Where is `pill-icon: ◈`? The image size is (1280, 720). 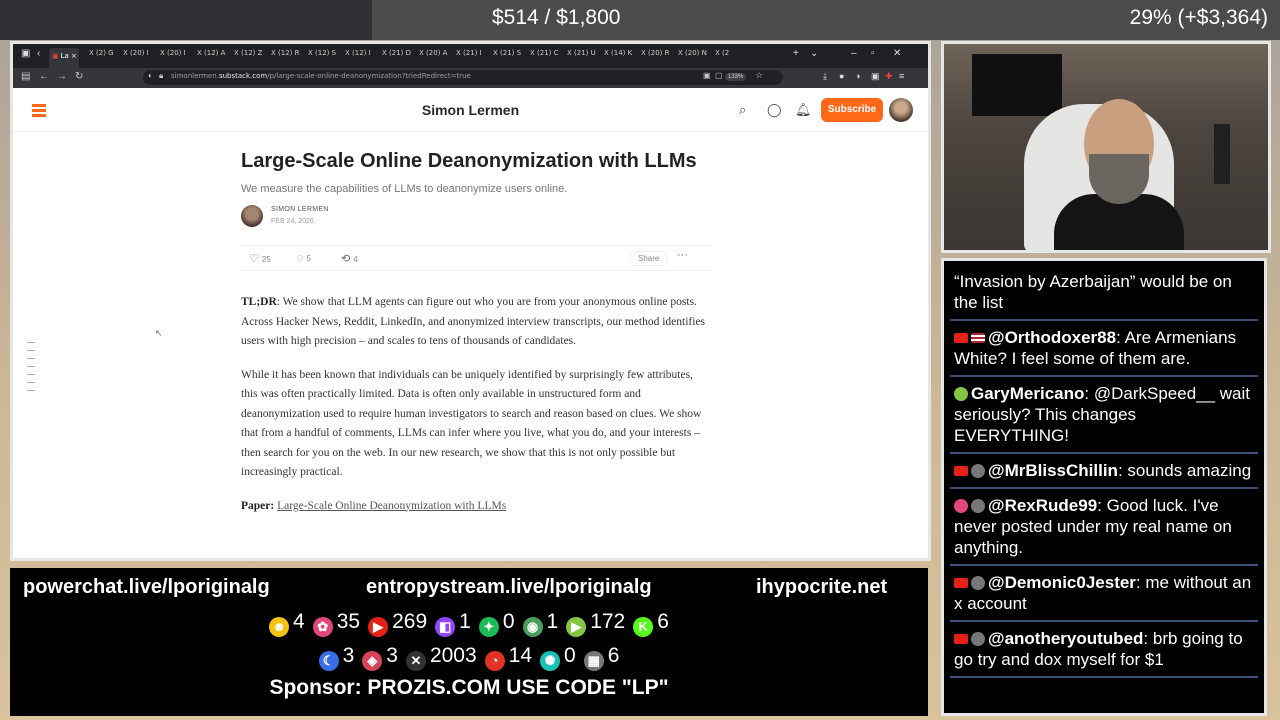
pill-icon: ◈ is located at coordinates (372, 661).